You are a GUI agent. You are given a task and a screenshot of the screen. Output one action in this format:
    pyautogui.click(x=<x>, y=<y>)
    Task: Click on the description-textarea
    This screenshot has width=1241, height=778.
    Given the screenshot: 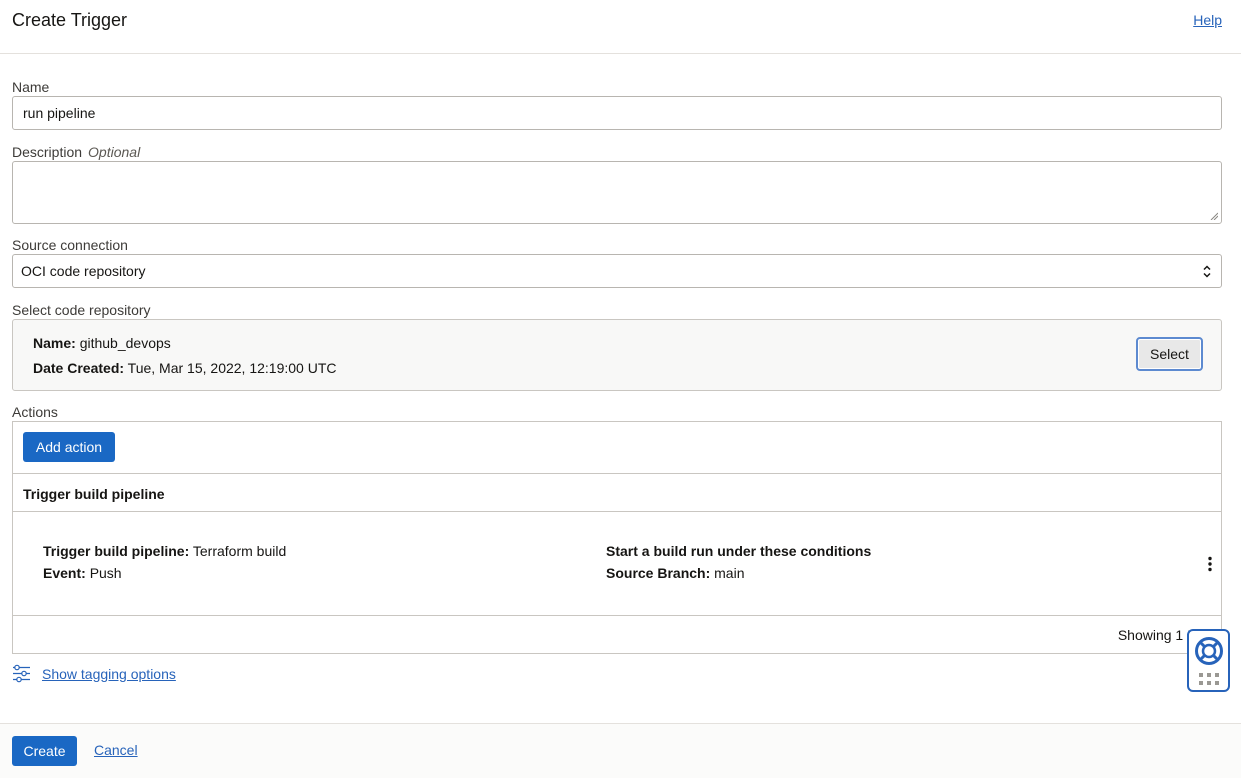 What is the action you would take?
    pyautogui.click(x=617, y=192)
    